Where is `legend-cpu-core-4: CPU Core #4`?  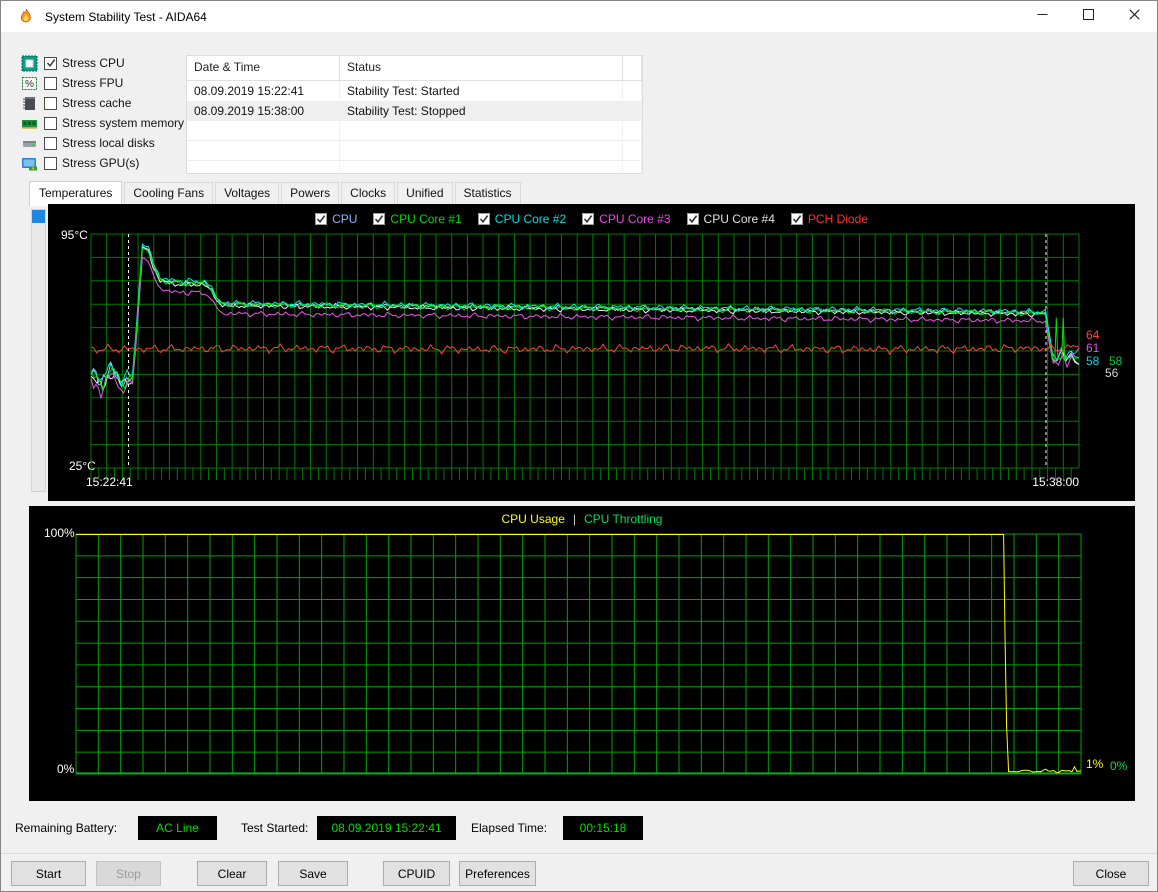
legend-cpu-core-4: CPU Core #4 is located at coordinates (730, 219).